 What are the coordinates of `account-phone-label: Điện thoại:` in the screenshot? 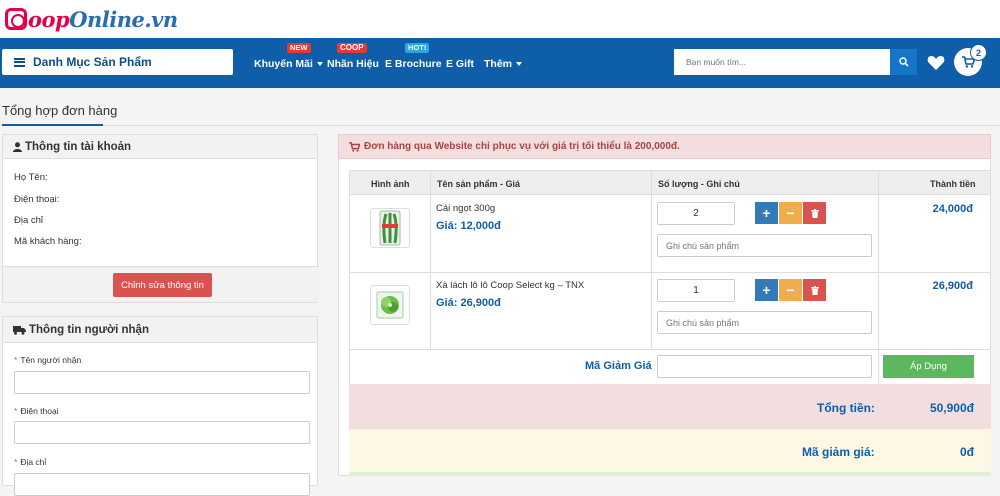 It's located at (37, 199).